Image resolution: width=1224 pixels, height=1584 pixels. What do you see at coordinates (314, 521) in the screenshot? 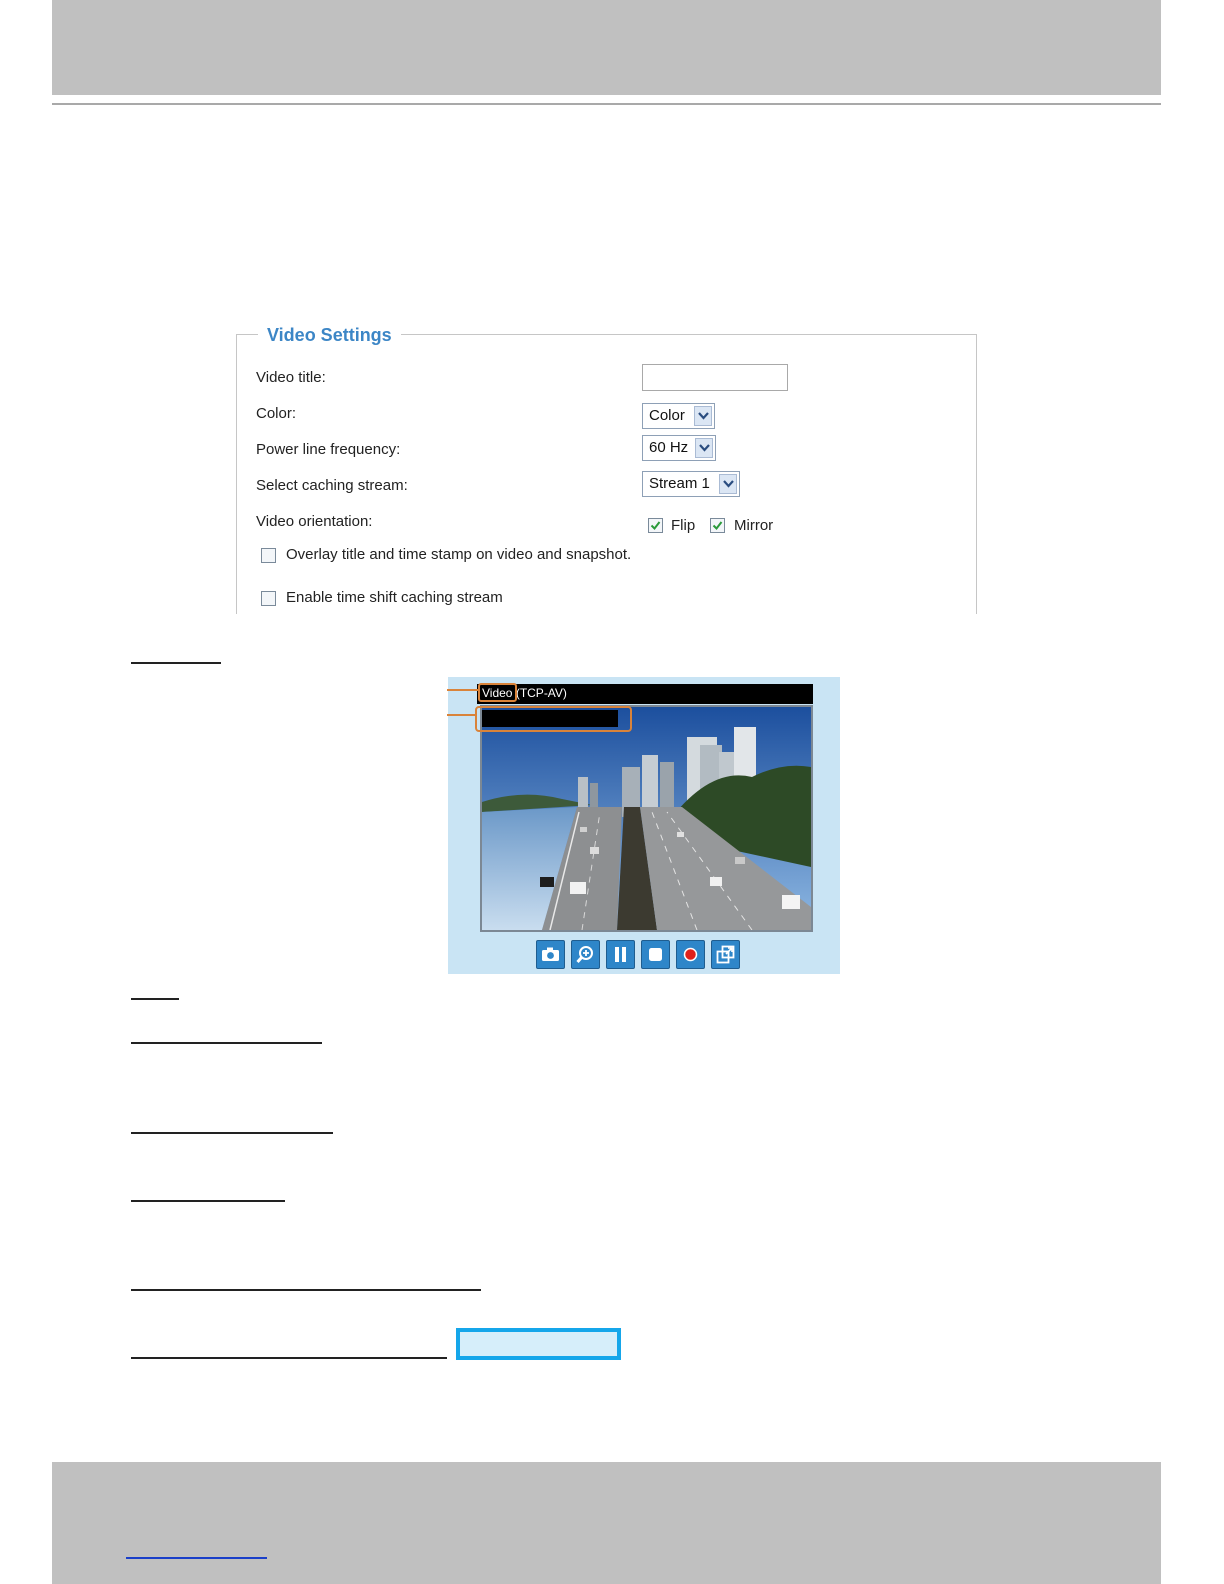
I see `video-orientation-label: Video orientation:` at bounding box center [314, 521].